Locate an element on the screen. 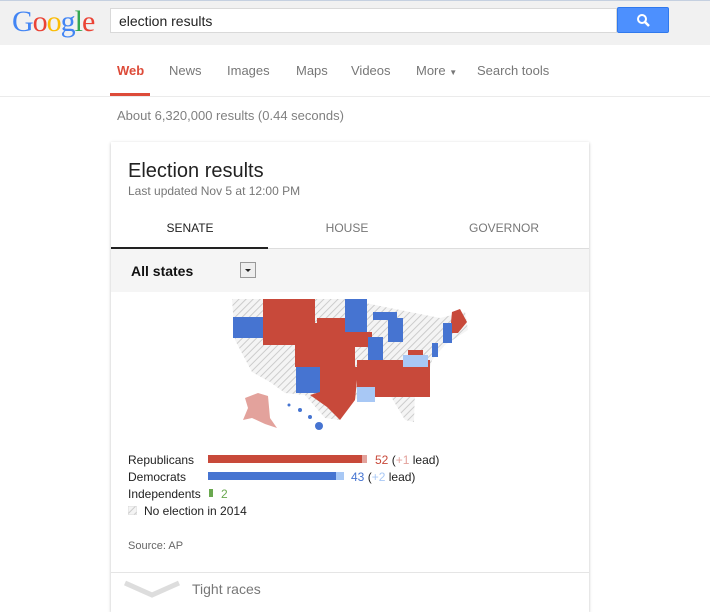 This screenshot has height=612, width=710. state-montana-idaho is located at coordinates (289, 311).